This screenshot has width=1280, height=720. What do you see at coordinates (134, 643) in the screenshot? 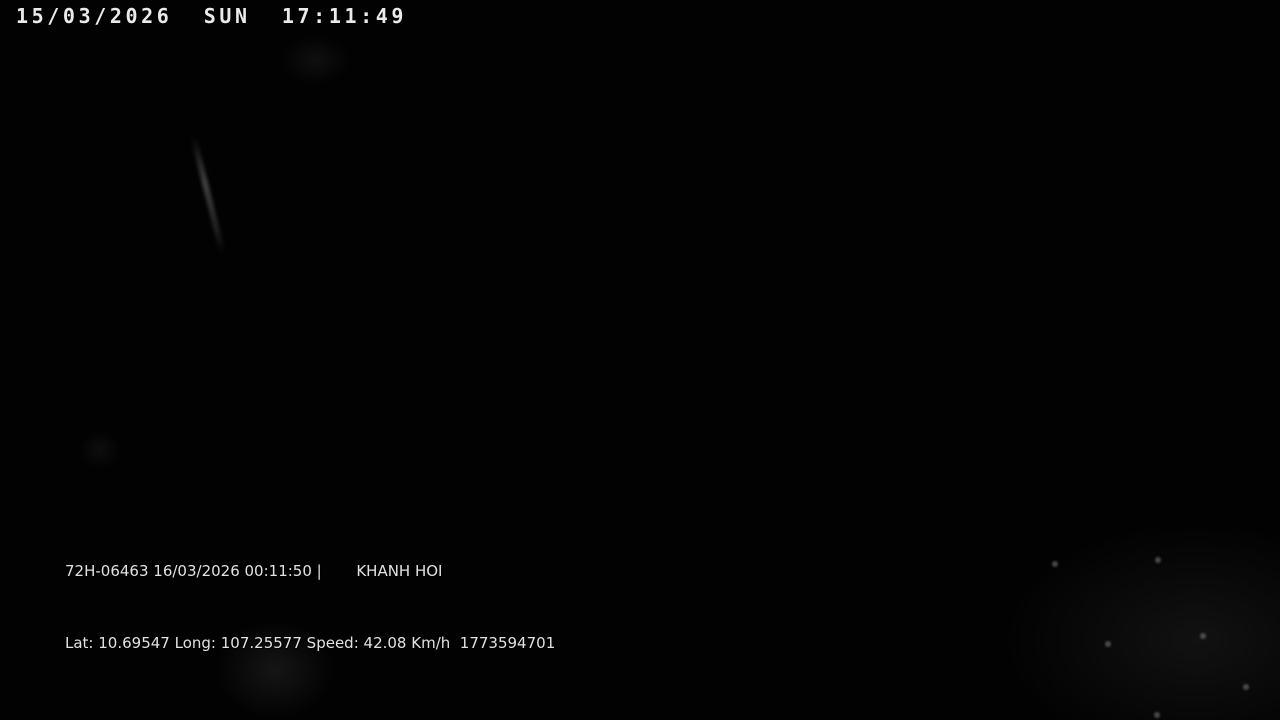
I see `lat-value: 10.69547` at bounding box center [134, 643].